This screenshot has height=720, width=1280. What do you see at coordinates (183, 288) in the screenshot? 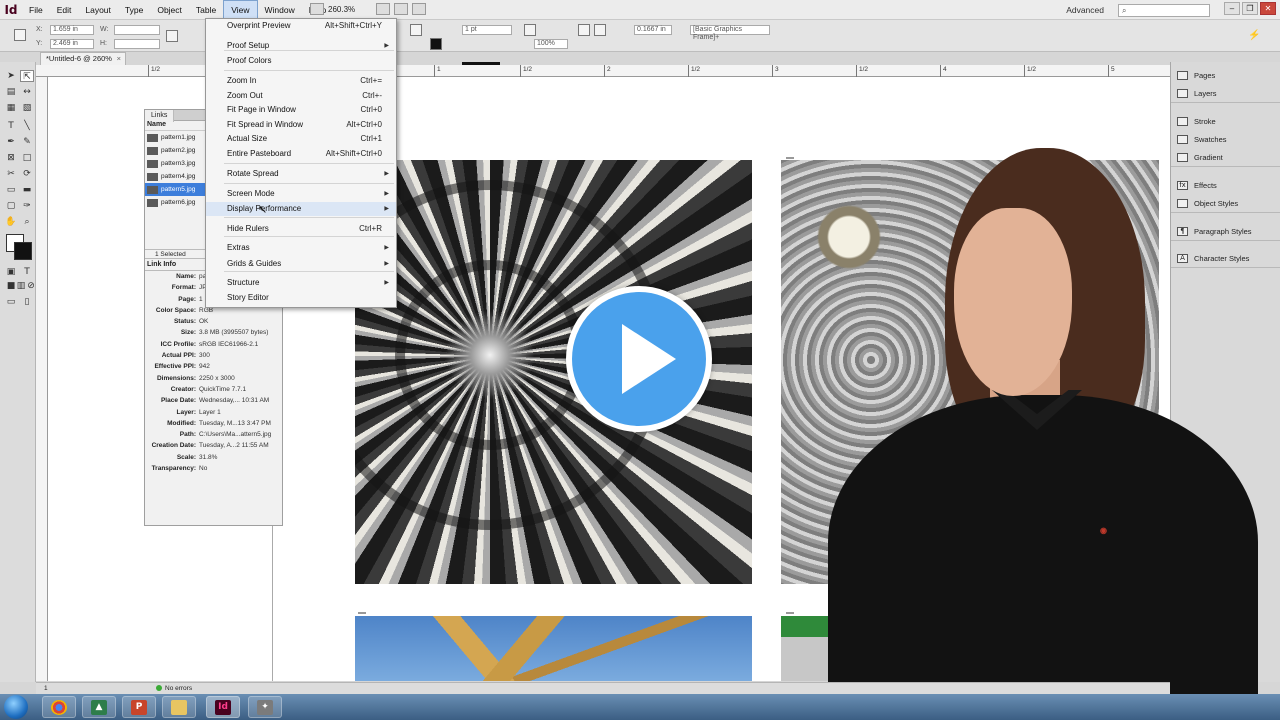
I see `link-info-key: Format:` at bounding box center [183, 288].